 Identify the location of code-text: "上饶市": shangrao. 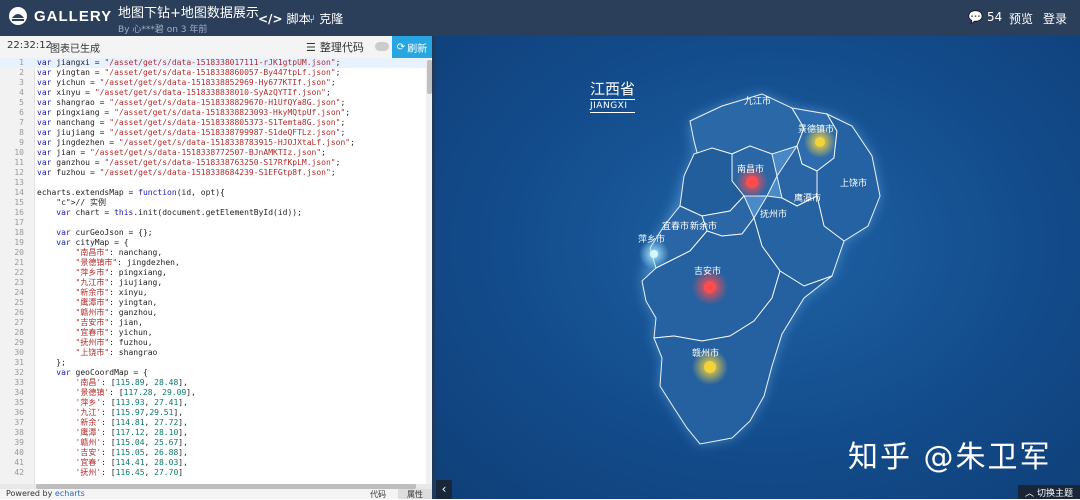
(116, 352).